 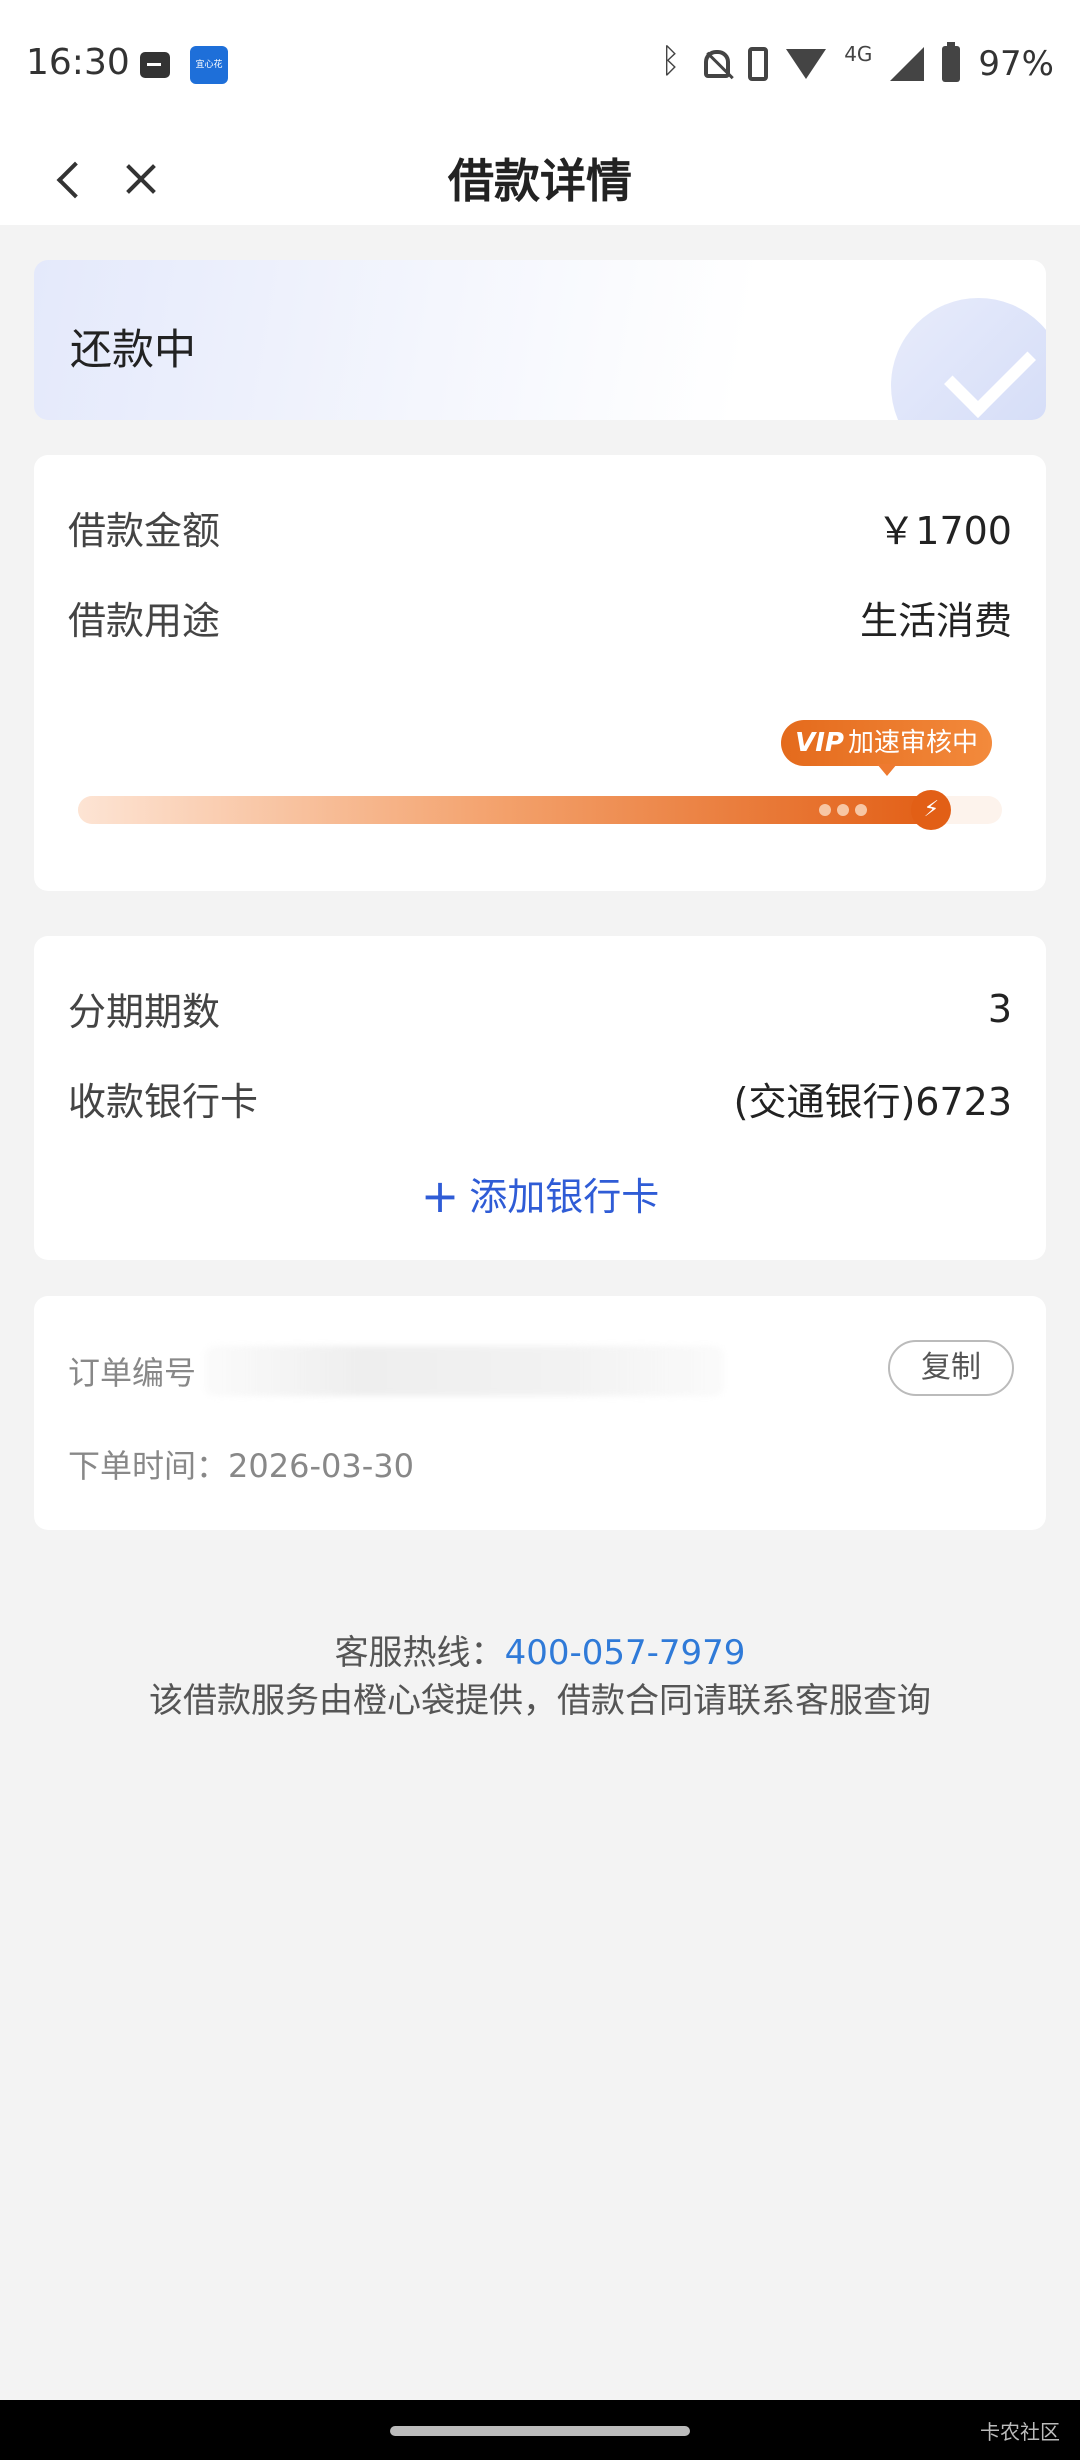 What do you see at coordinates (931, 810) in the screenshot?
I see `lightning-icon: ⚡` at bounding box center [931, 810].